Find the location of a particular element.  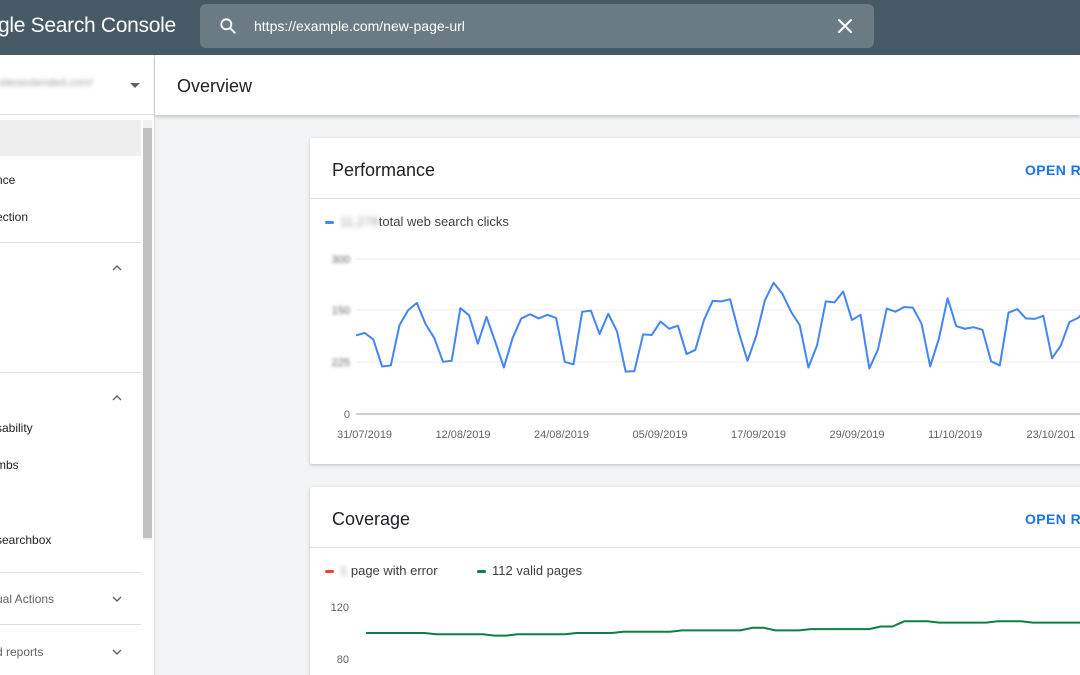

x-tick-label: 17/09/2019 is located at coordinates (758, 435).